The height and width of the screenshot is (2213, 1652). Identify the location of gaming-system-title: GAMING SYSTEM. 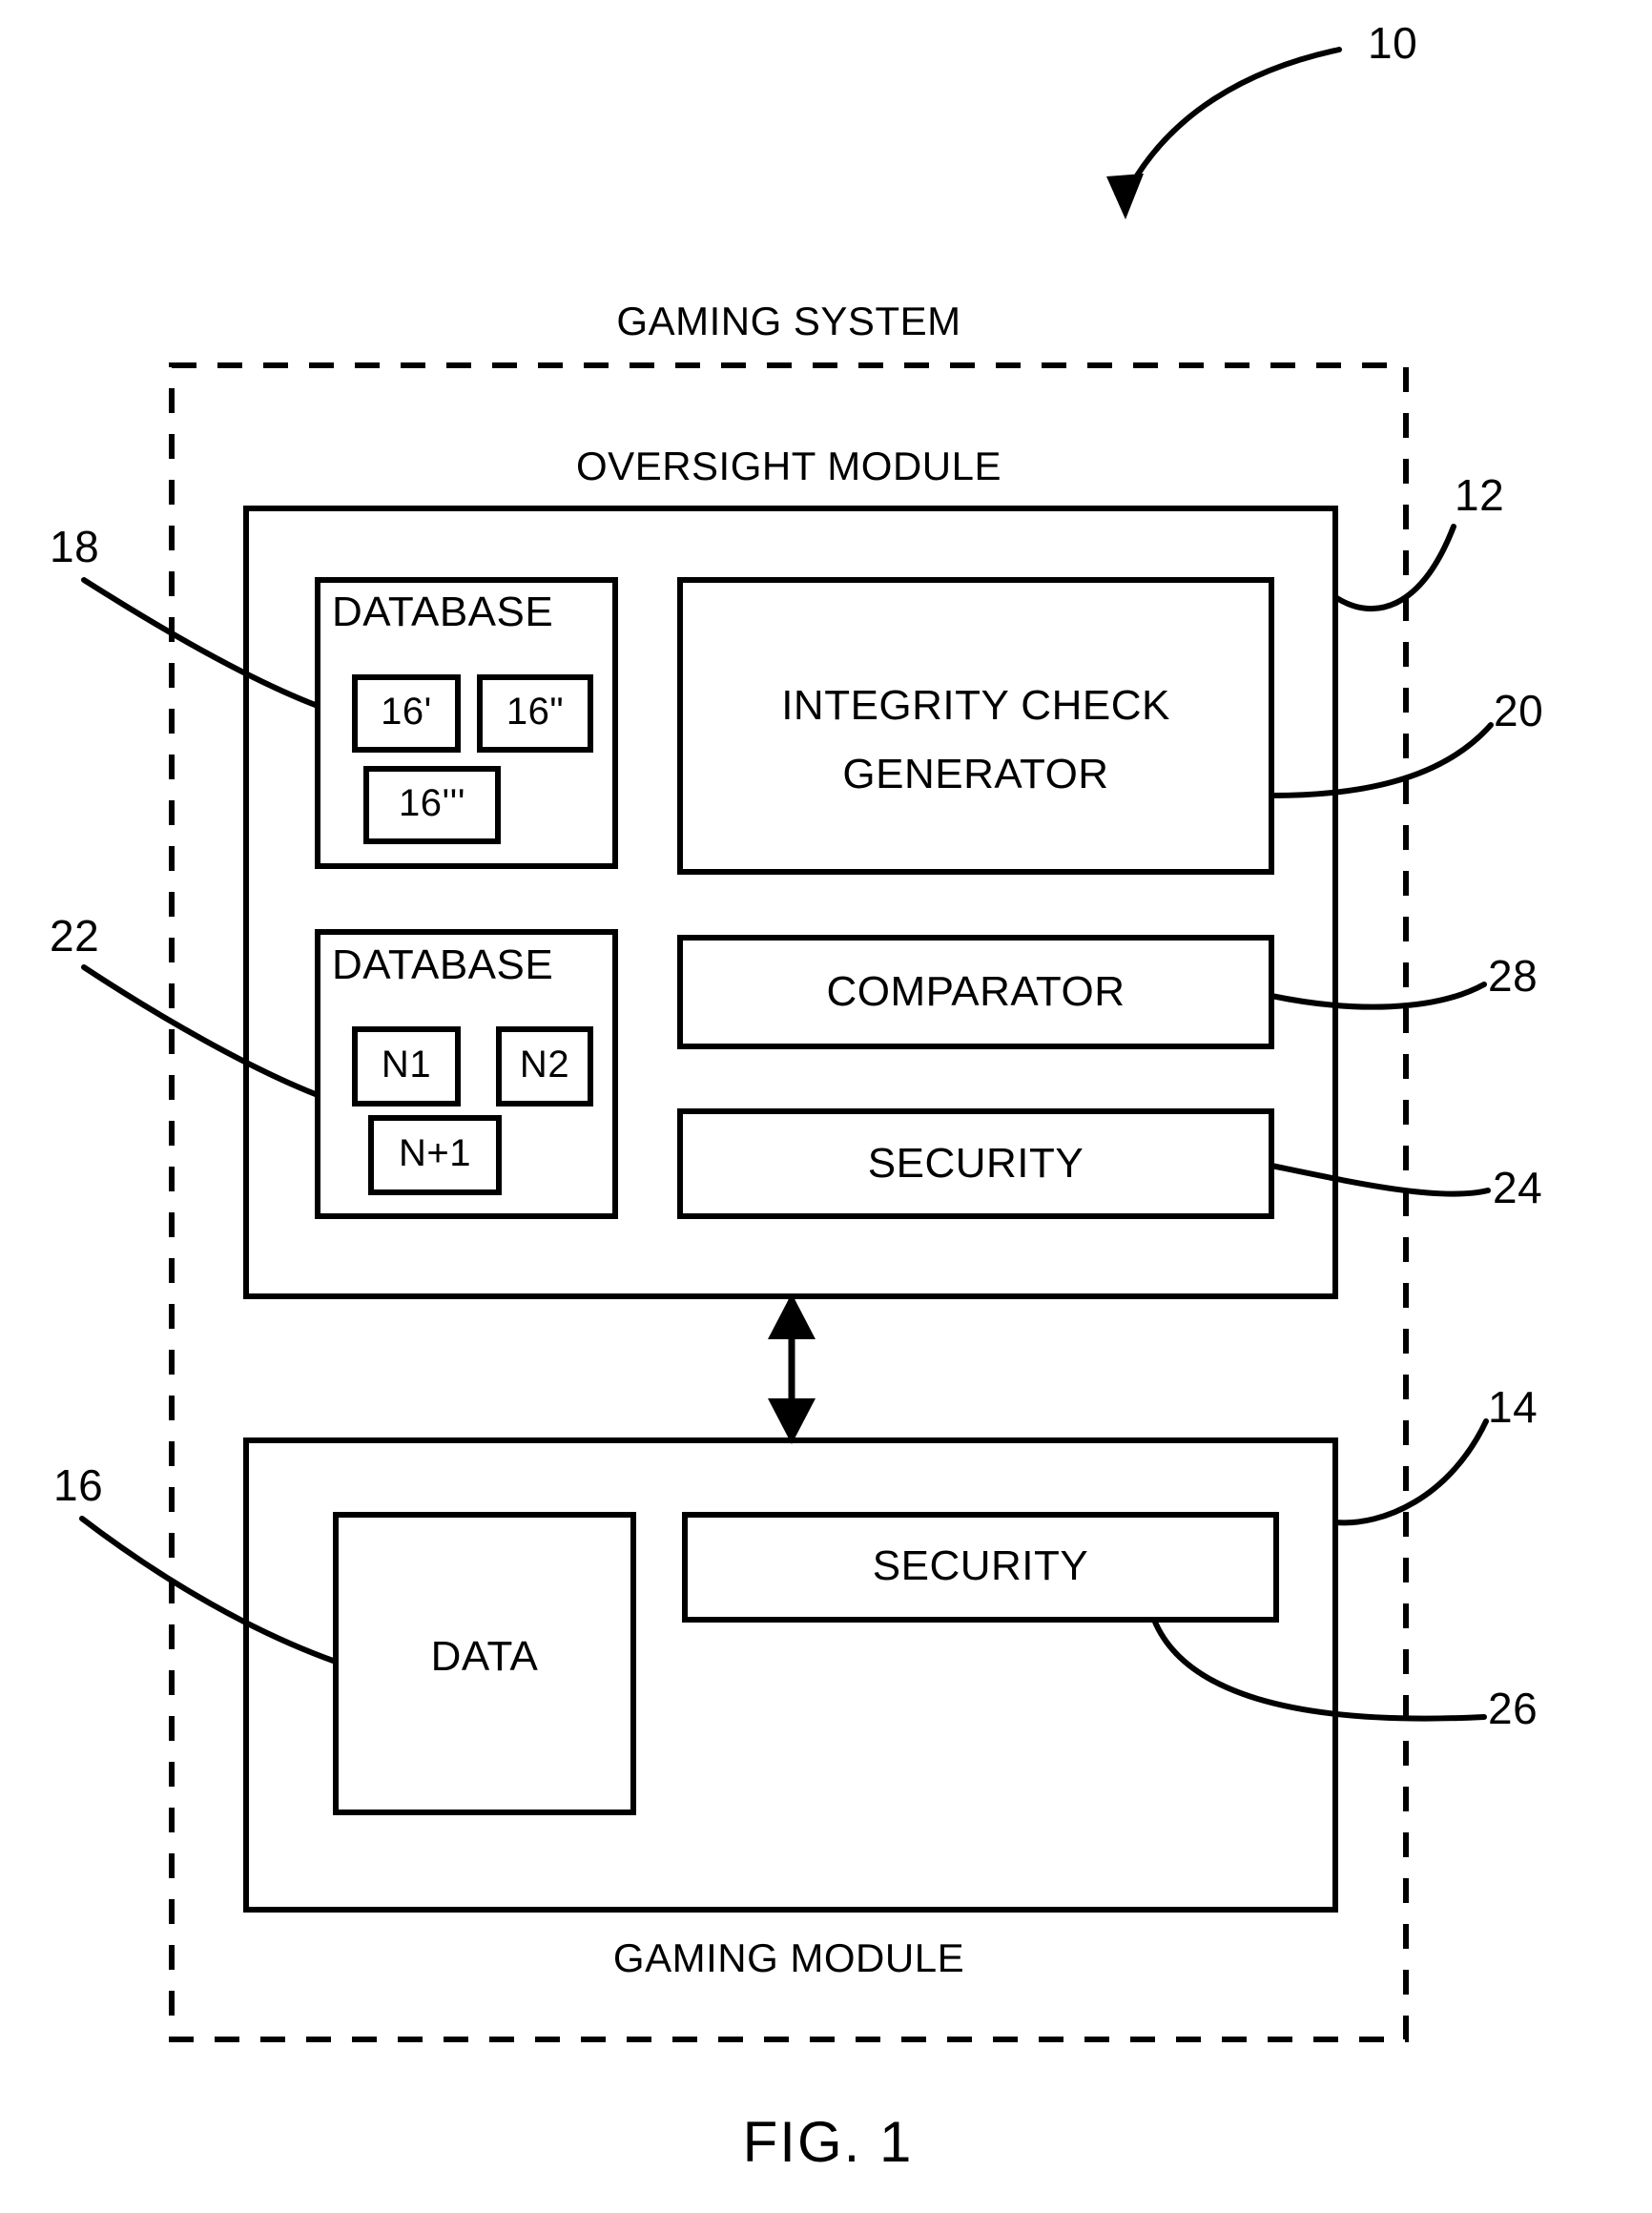
(788, 321).